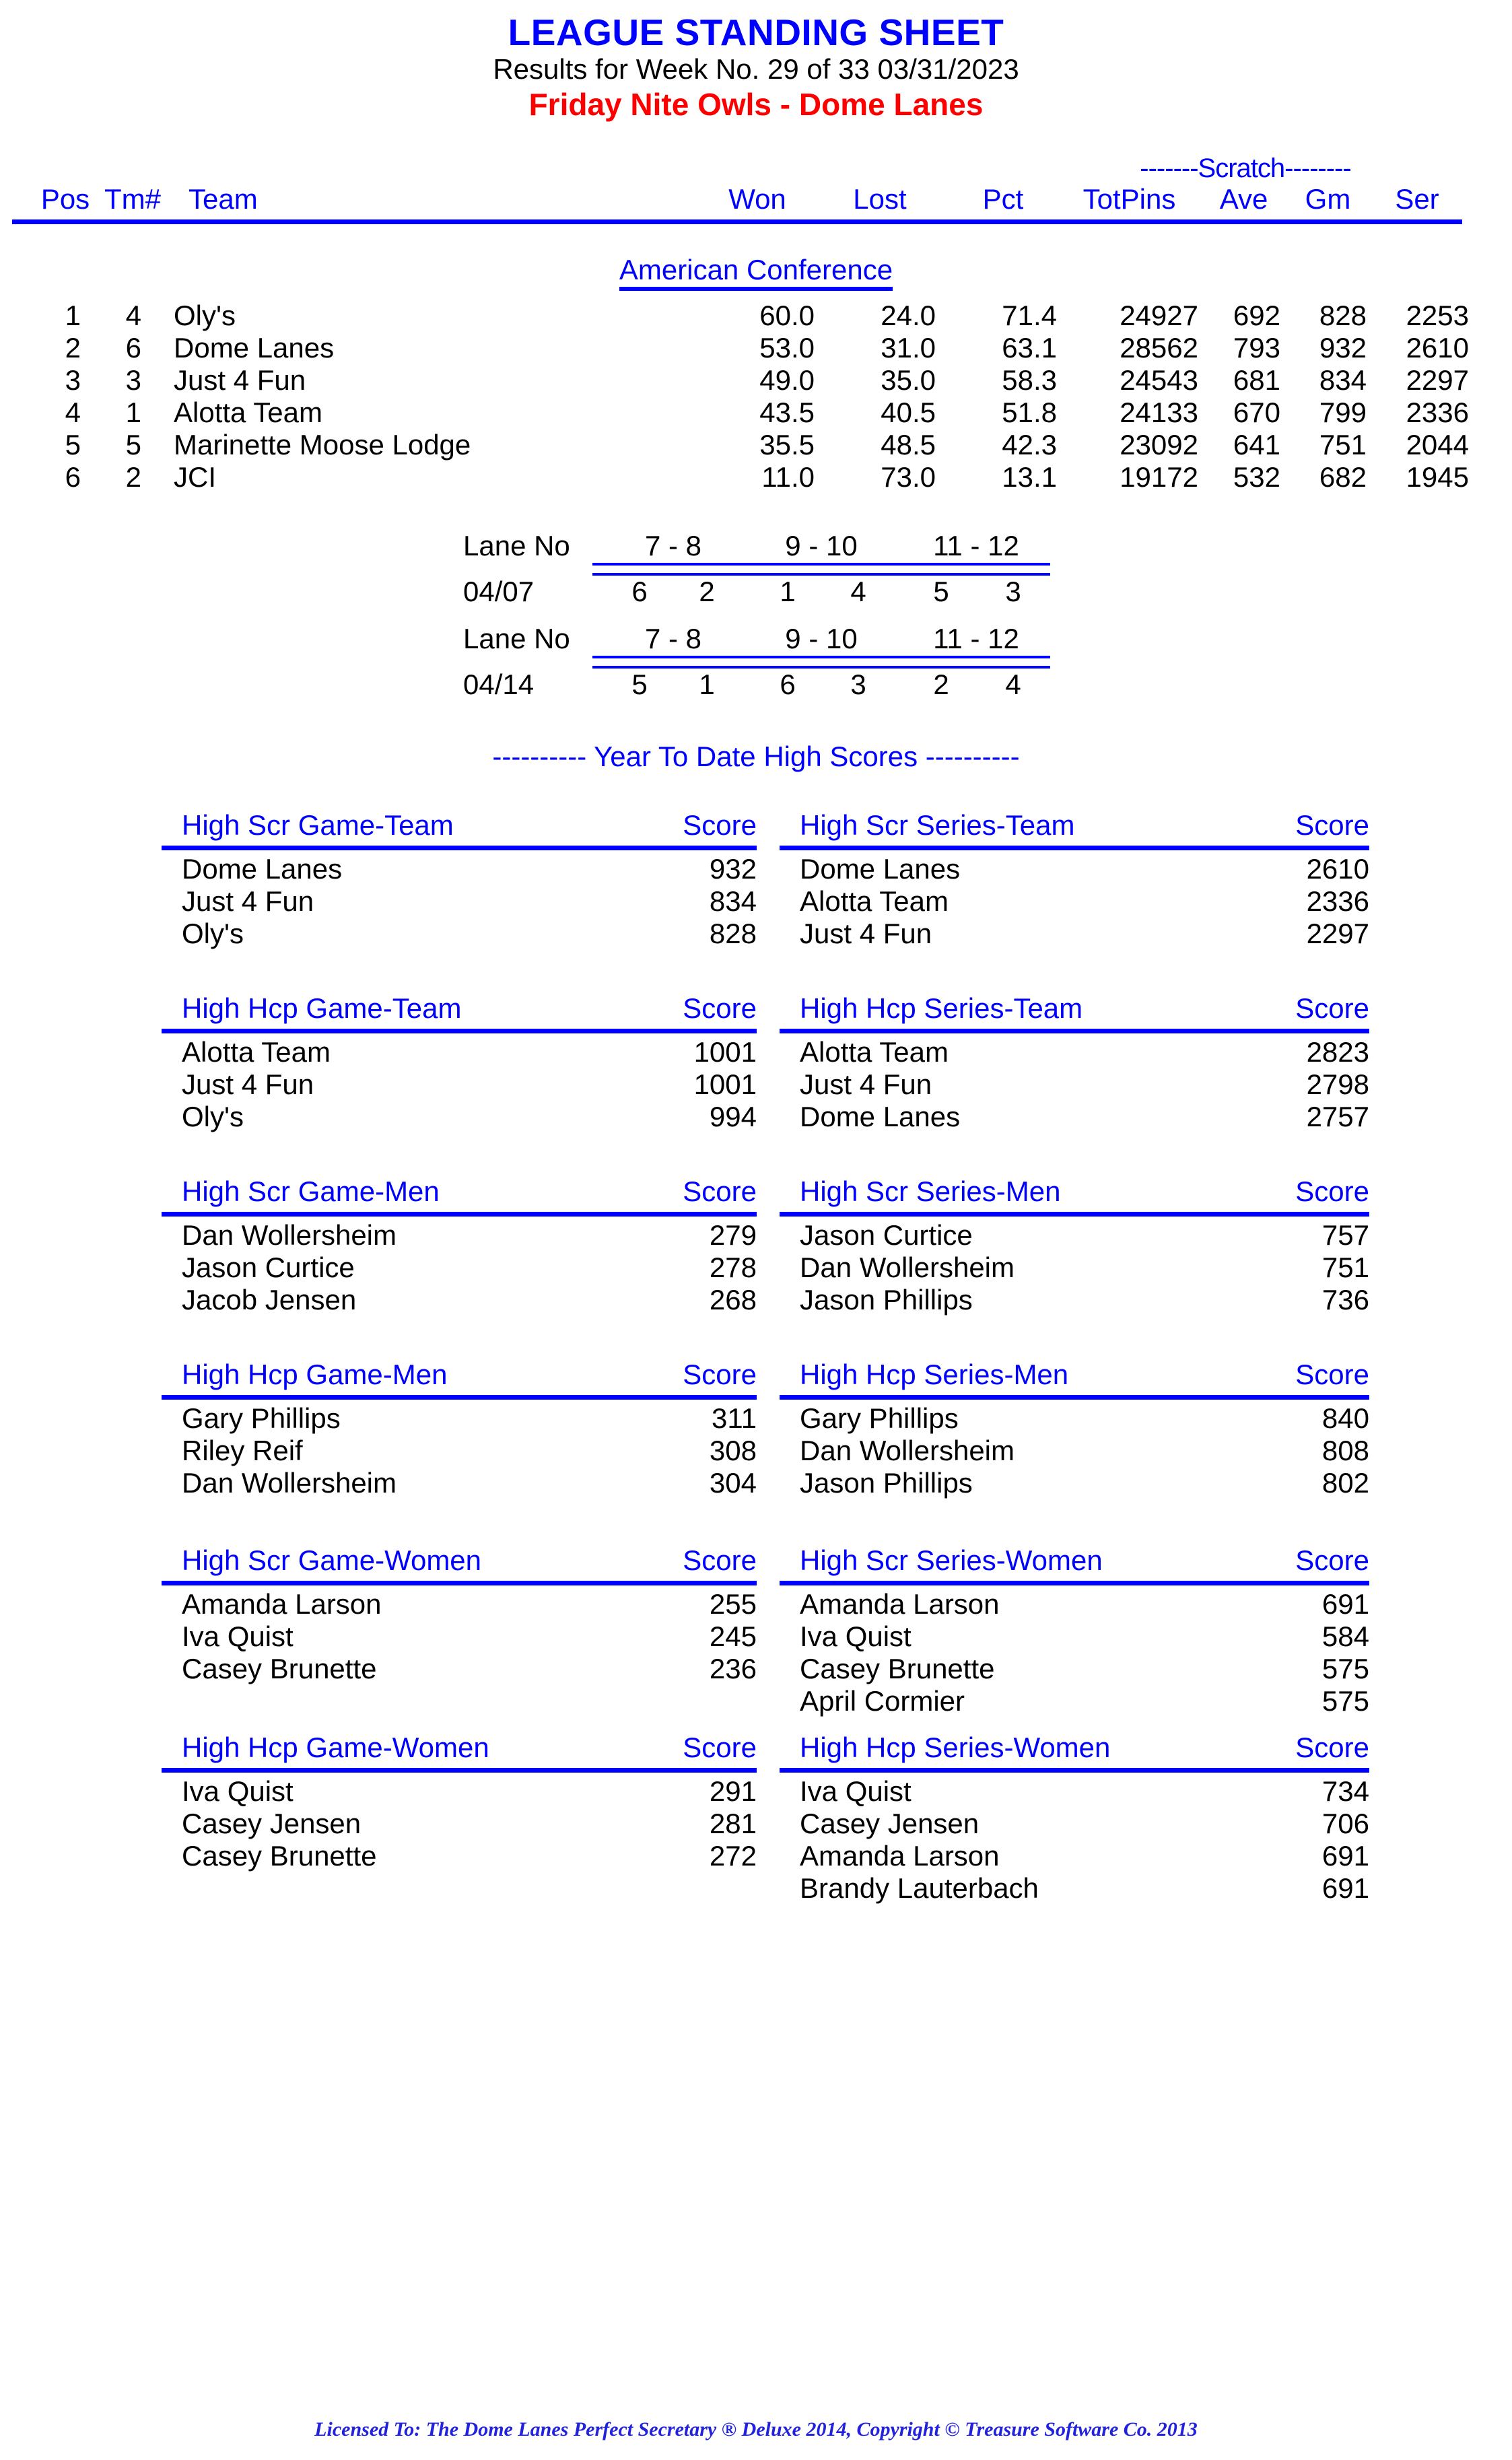  What do you see at coordinates (1074, 870) in the screenshot?
I see `high-score-row: Dome Lanes 2610` at bounding box center [1074, 870].